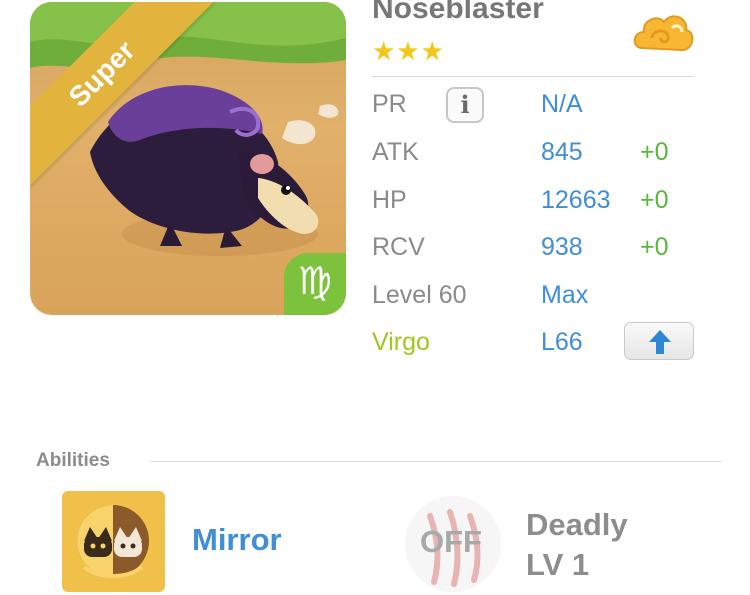  Describe the element at coordinates (654, 200) in the screenshot. I see `hp-bonus: +0` at that location.